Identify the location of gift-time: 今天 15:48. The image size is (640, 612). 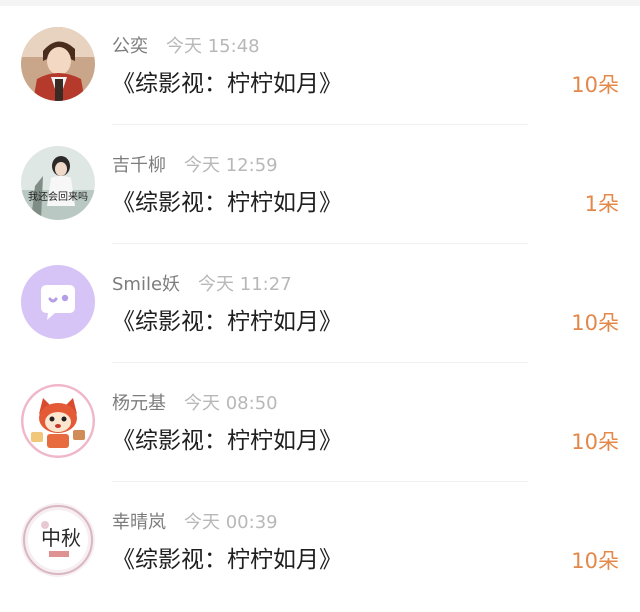
(213, 46).